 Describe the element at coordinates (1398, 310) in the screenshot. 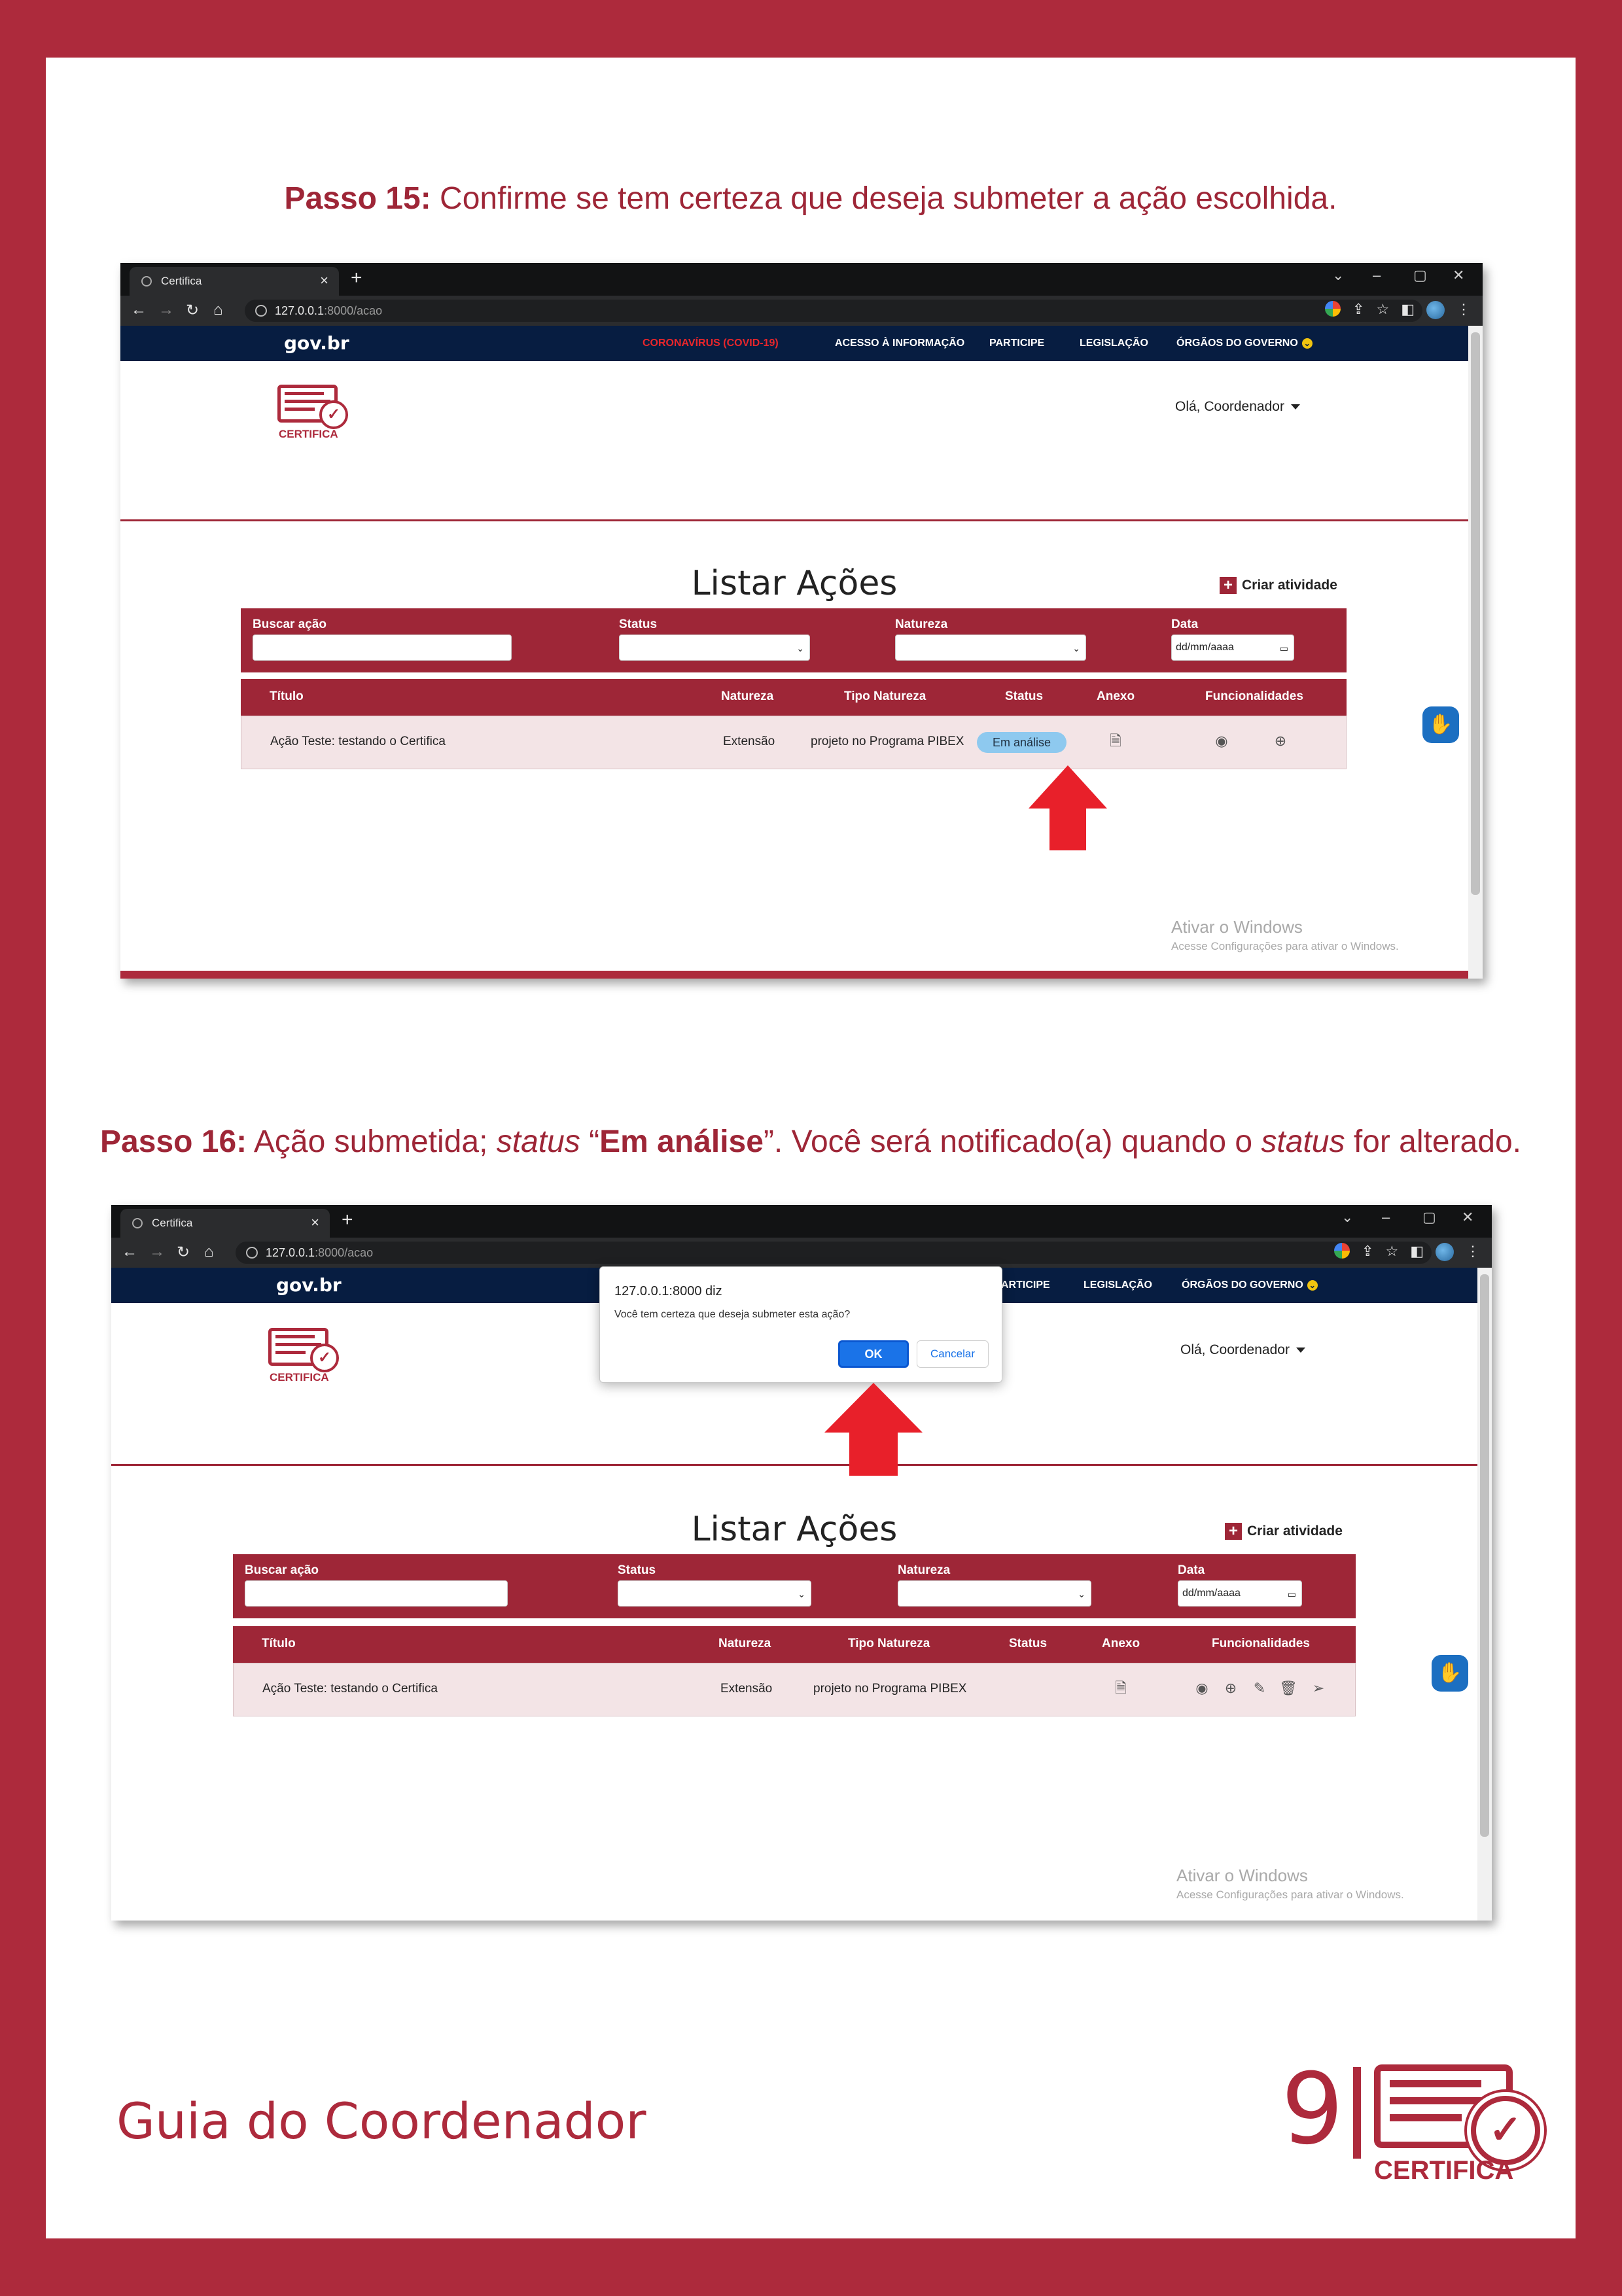

I see `address-bar-icons: ⇪ ☆ ◧ ⋮` at that location.